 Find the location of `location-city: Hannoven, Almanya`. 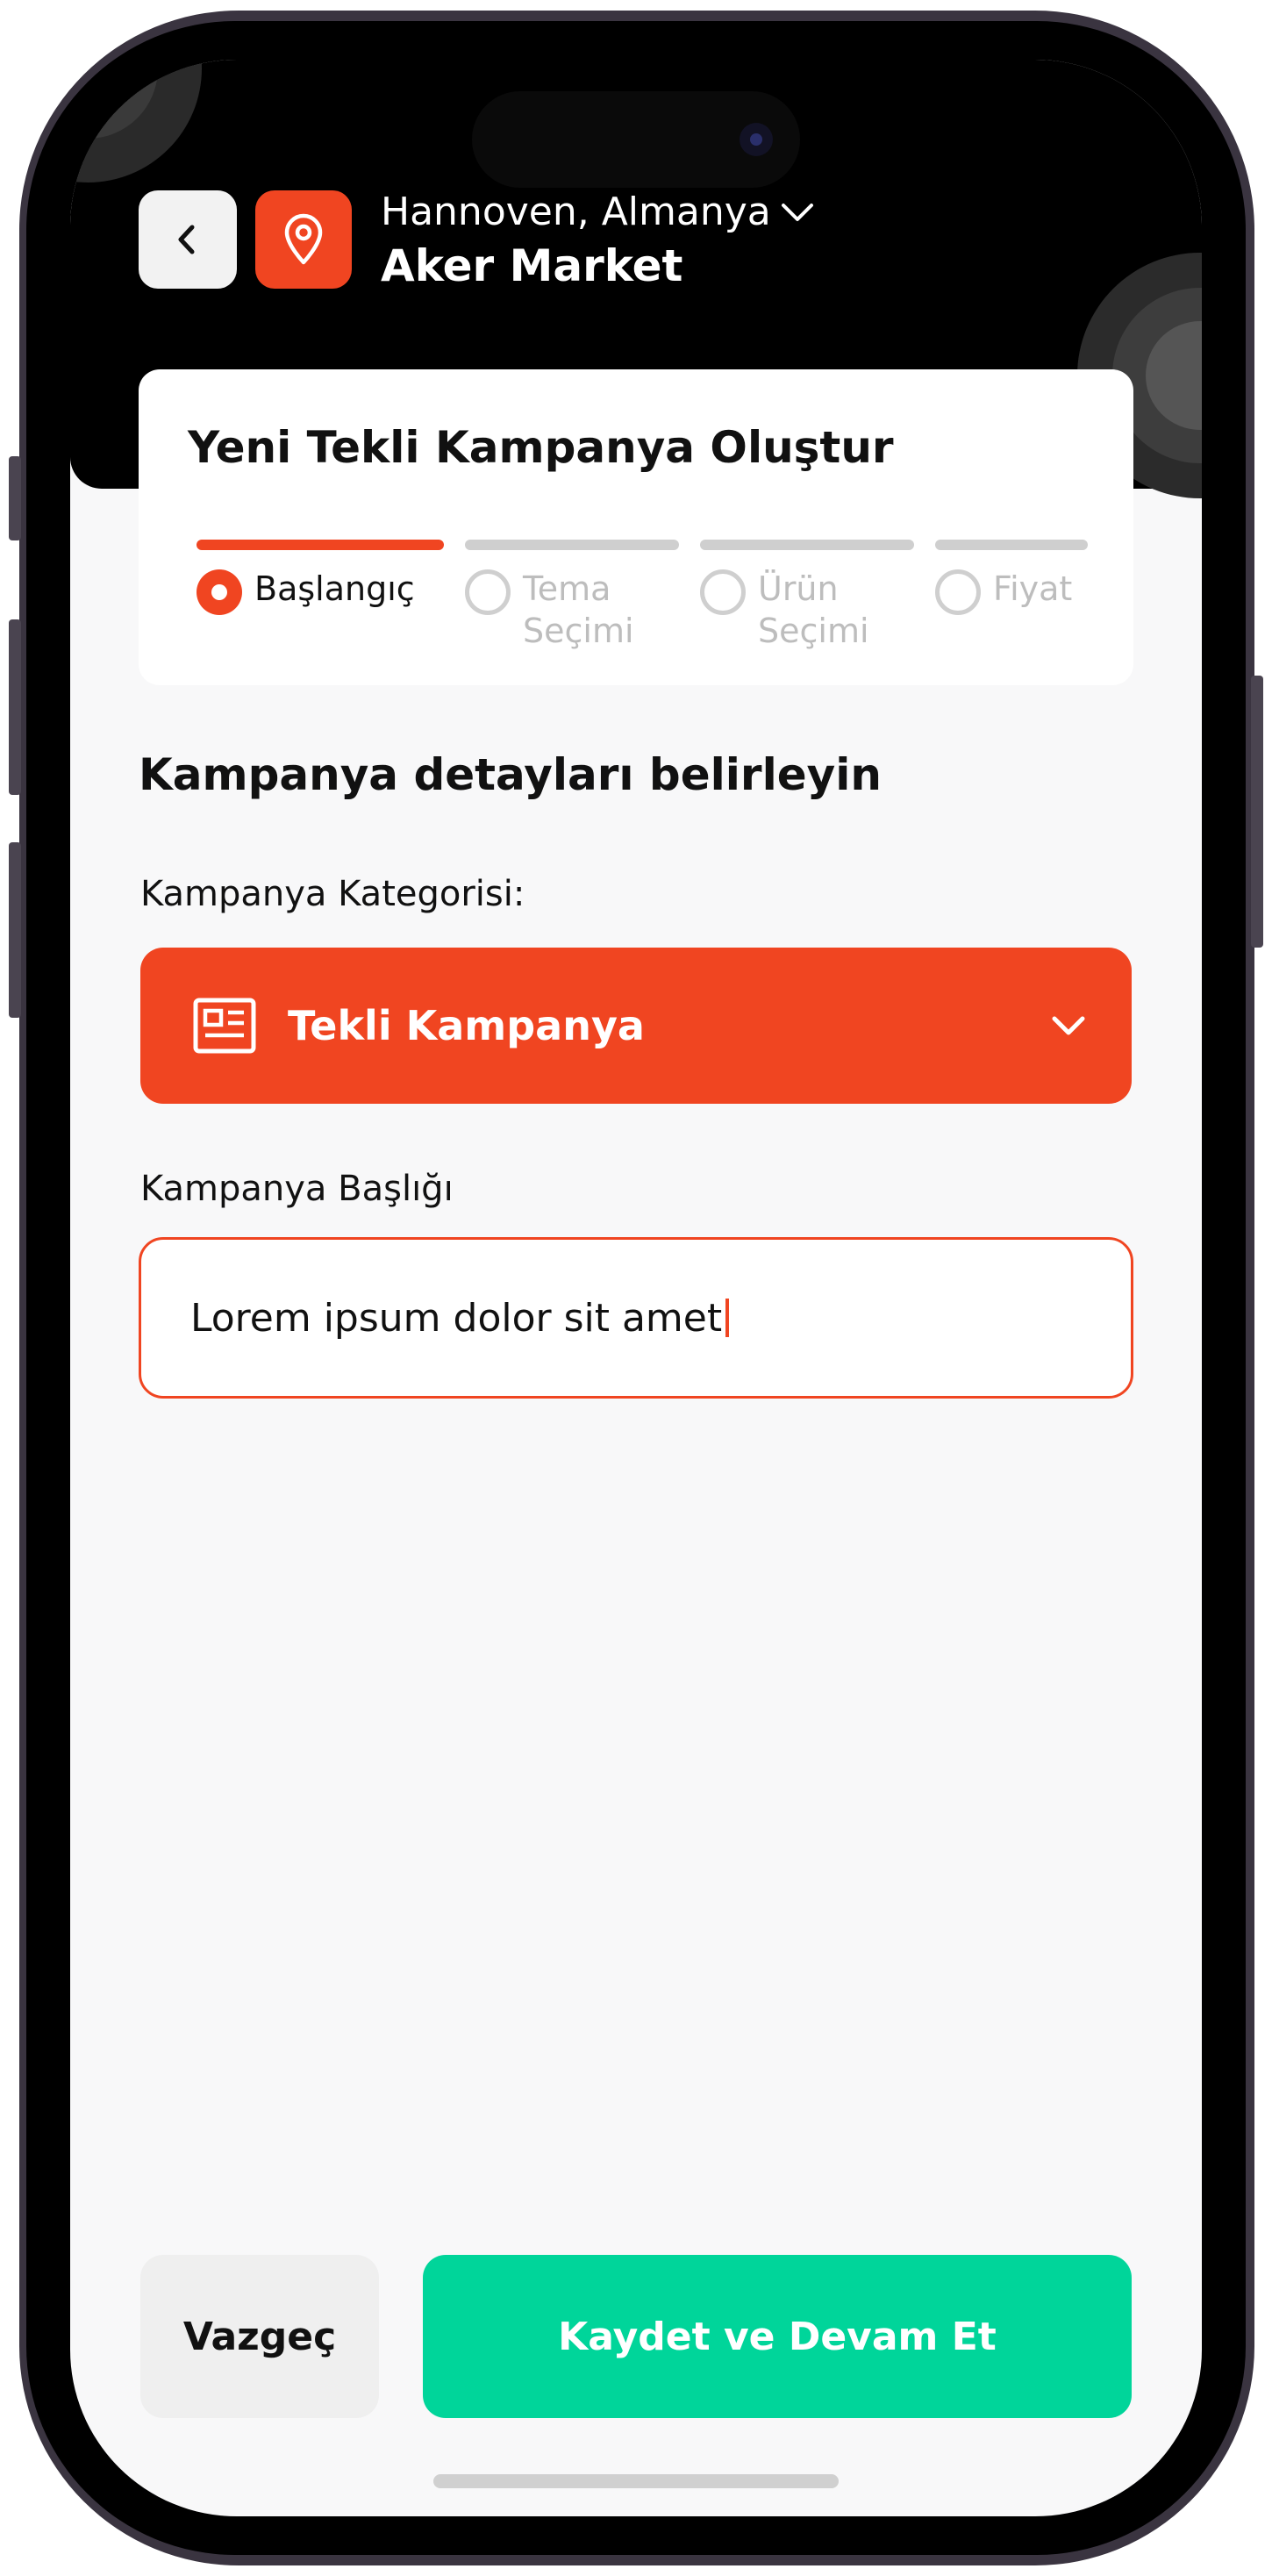

location-city: Hannoven, Almanya is located at coordinates (576, 212).